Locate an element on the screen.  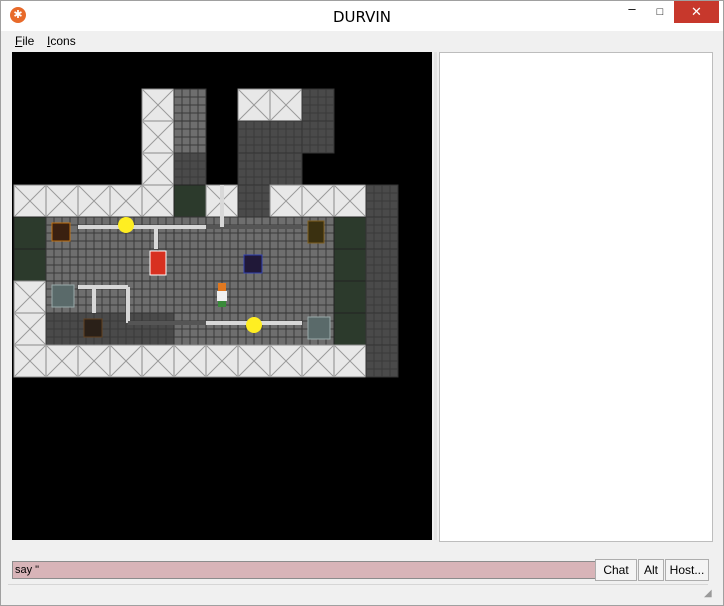
maximize-button: □ is located at coordinates (660, 12).